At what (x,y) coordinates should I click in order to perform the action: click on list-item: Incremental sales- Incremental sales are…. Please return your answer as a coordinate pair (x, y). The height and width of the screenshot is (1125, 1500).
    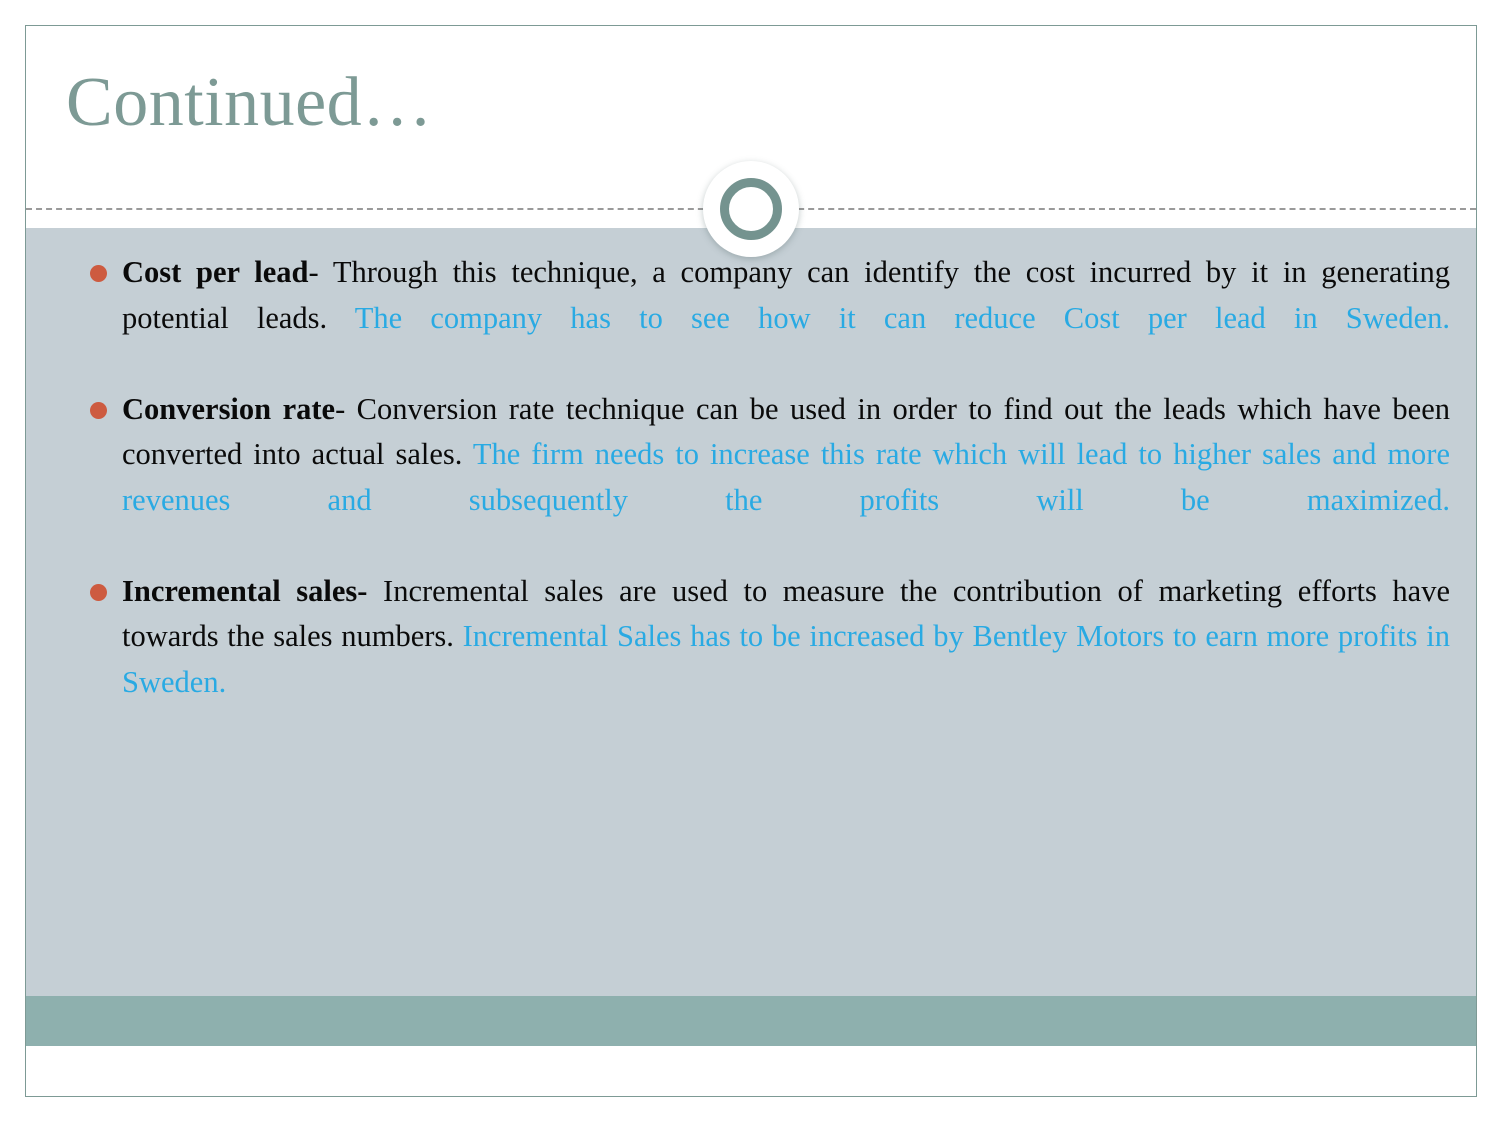
    Looking at the image, I should click on (758, 660).